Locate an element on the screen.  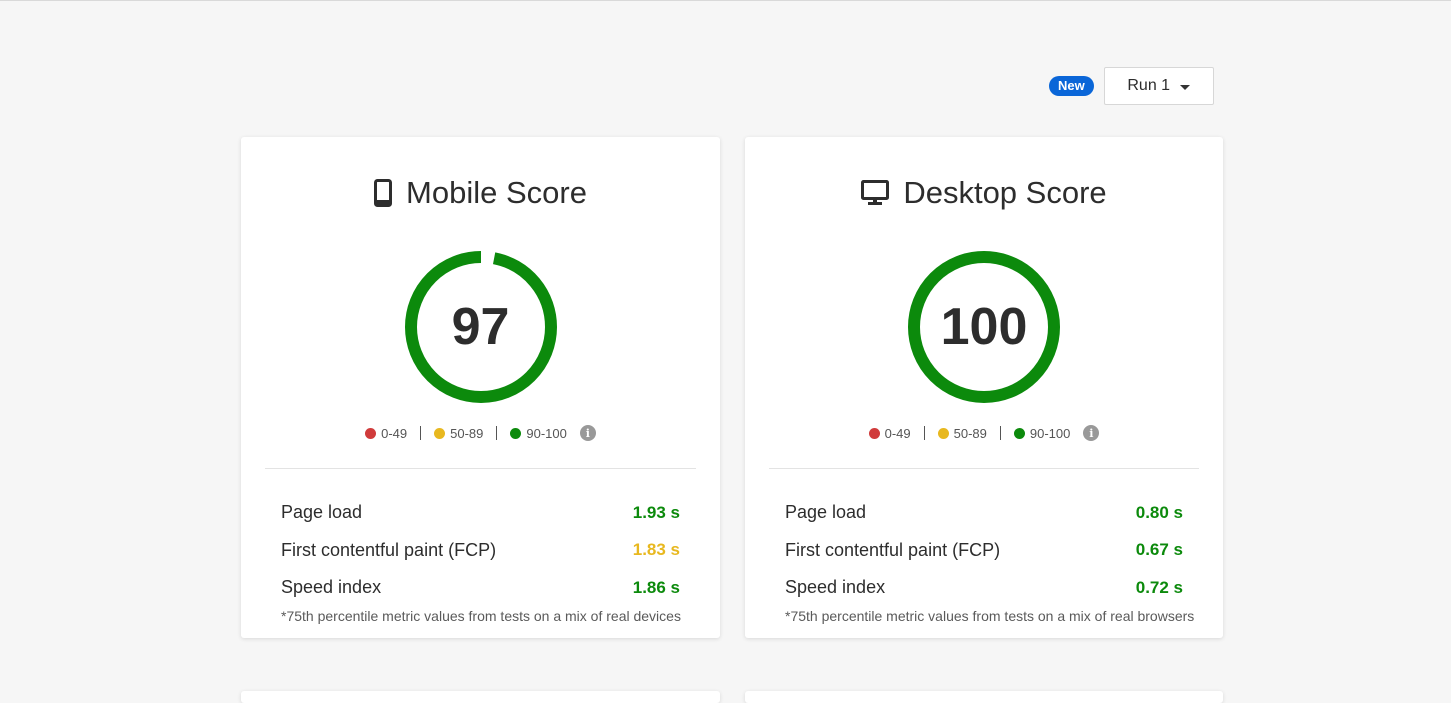
metric-row-speed-index: Speed index 1.86 s is located at coordinates (480, 588).